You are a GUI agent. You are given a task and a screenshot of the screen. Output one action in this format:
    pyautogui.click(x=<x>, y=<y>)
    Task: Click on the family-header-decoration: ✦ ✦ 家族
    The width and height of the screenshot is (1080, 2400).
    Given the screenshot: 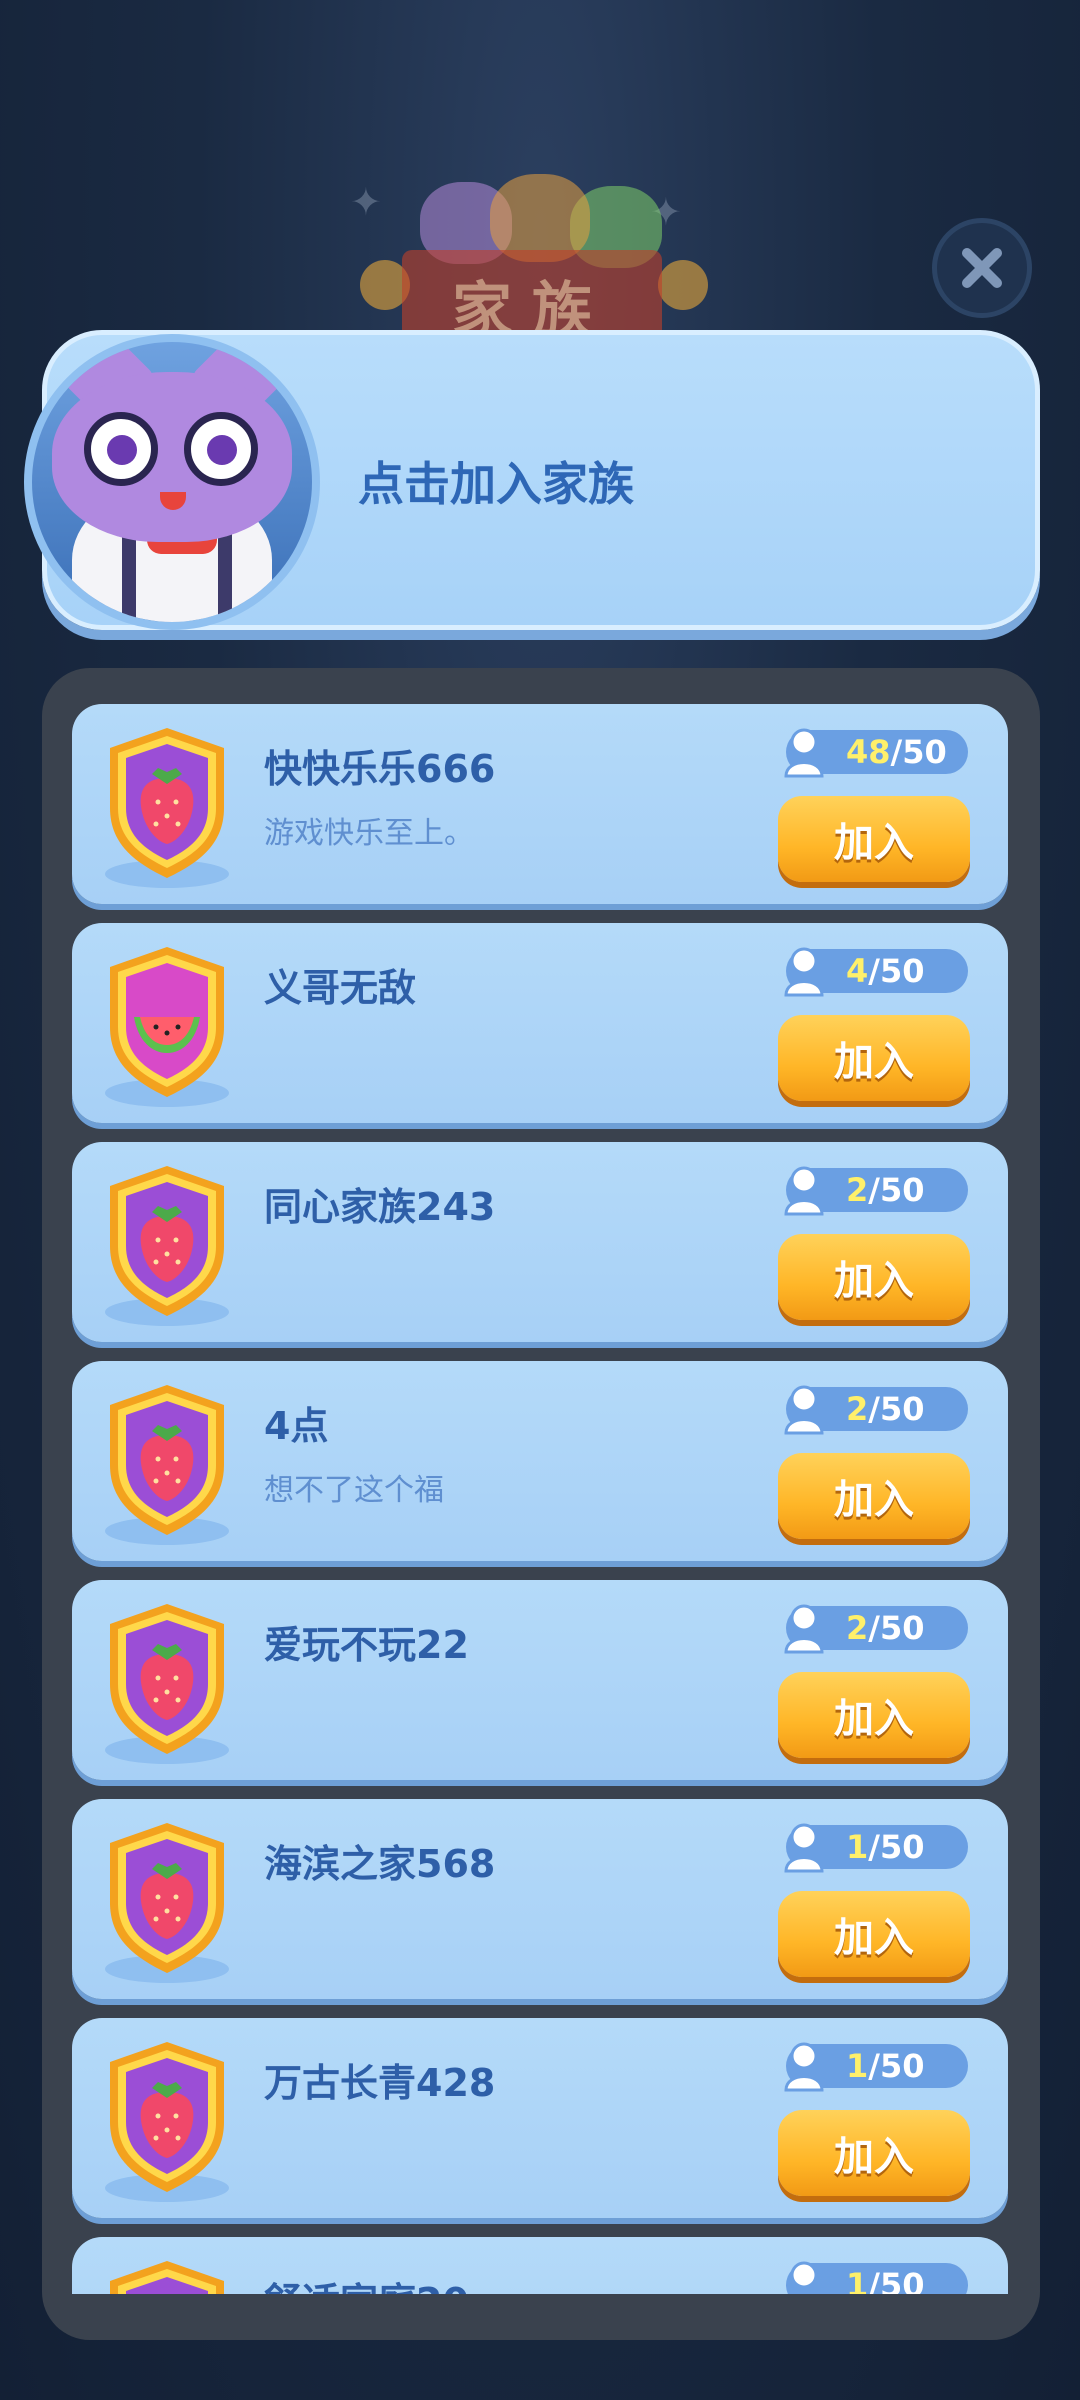 What is the action you would take?
    pyautogui.click(x=530, y=250)
    